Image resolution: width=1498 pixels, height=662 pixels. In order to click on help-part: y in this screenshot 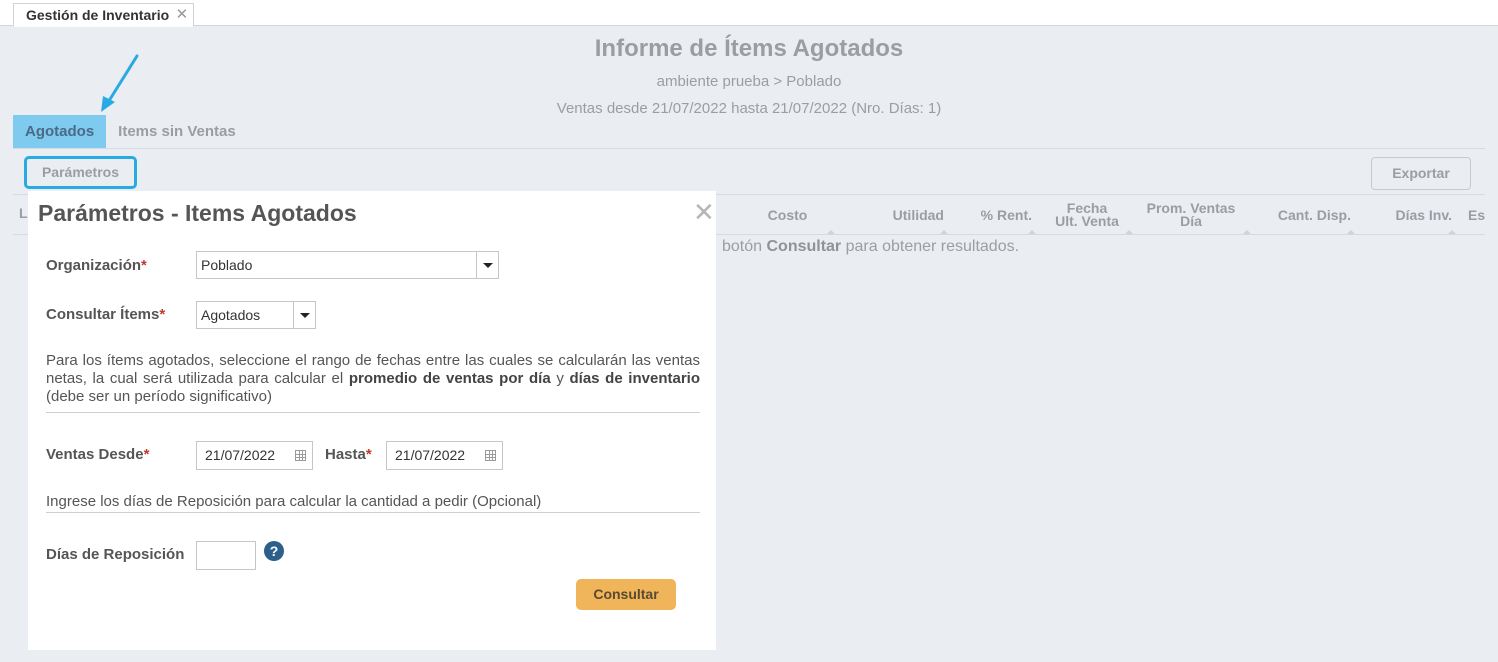, I will do `click(560, 378)`.